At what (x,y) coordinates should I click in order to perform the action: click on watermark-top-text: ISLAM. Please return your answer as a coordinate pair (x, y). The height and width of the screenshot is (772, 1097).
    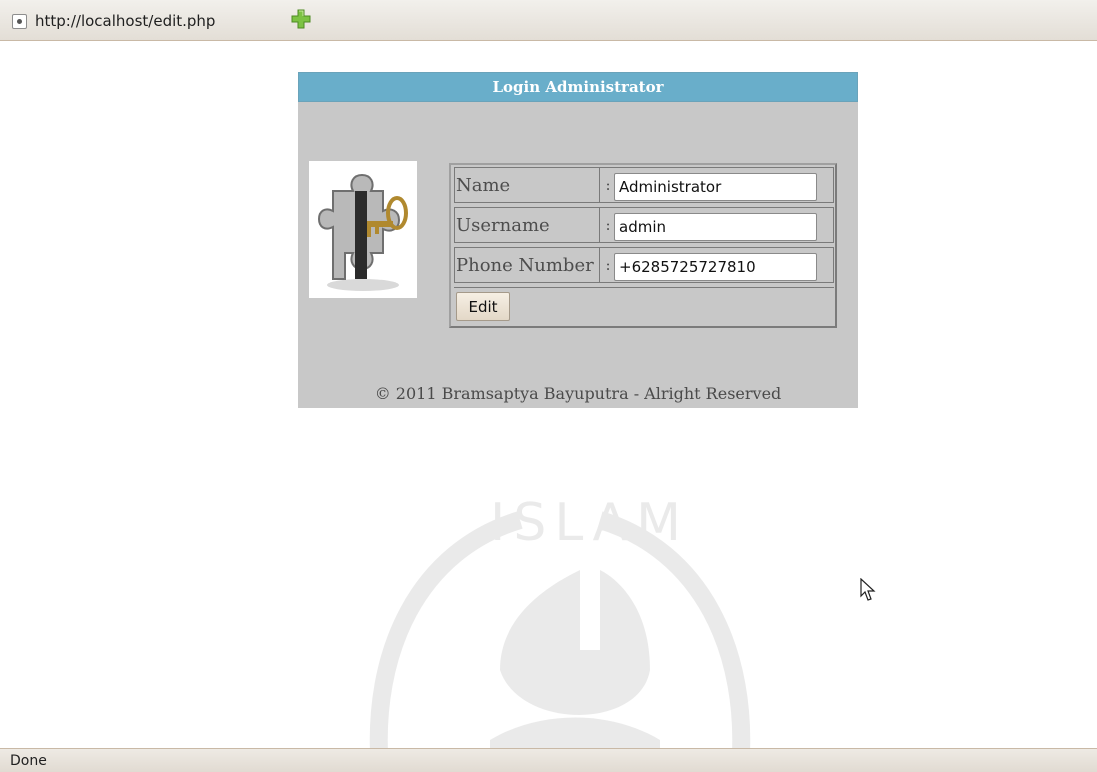
    Looking at the image, I should click on (589, 523).